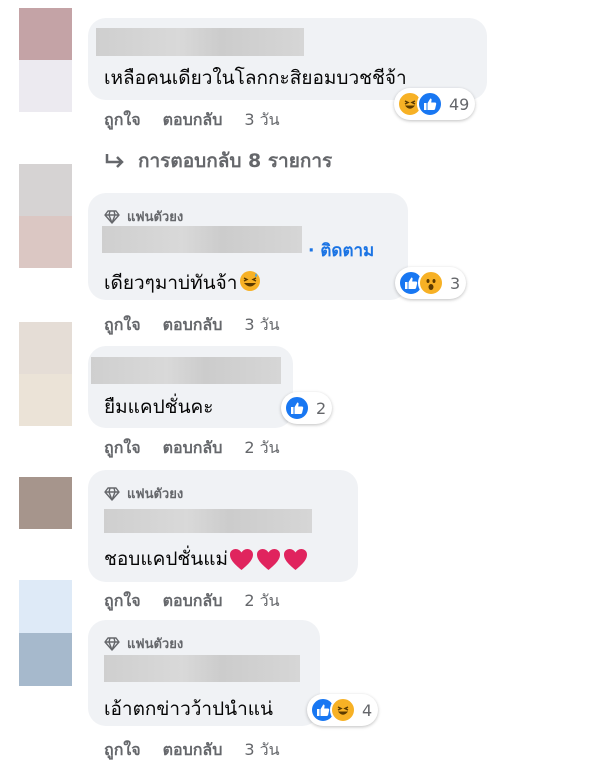  Describe the element at coordinates (455, 283) in the screenshot. I see `reaction-count: 3` at that location.